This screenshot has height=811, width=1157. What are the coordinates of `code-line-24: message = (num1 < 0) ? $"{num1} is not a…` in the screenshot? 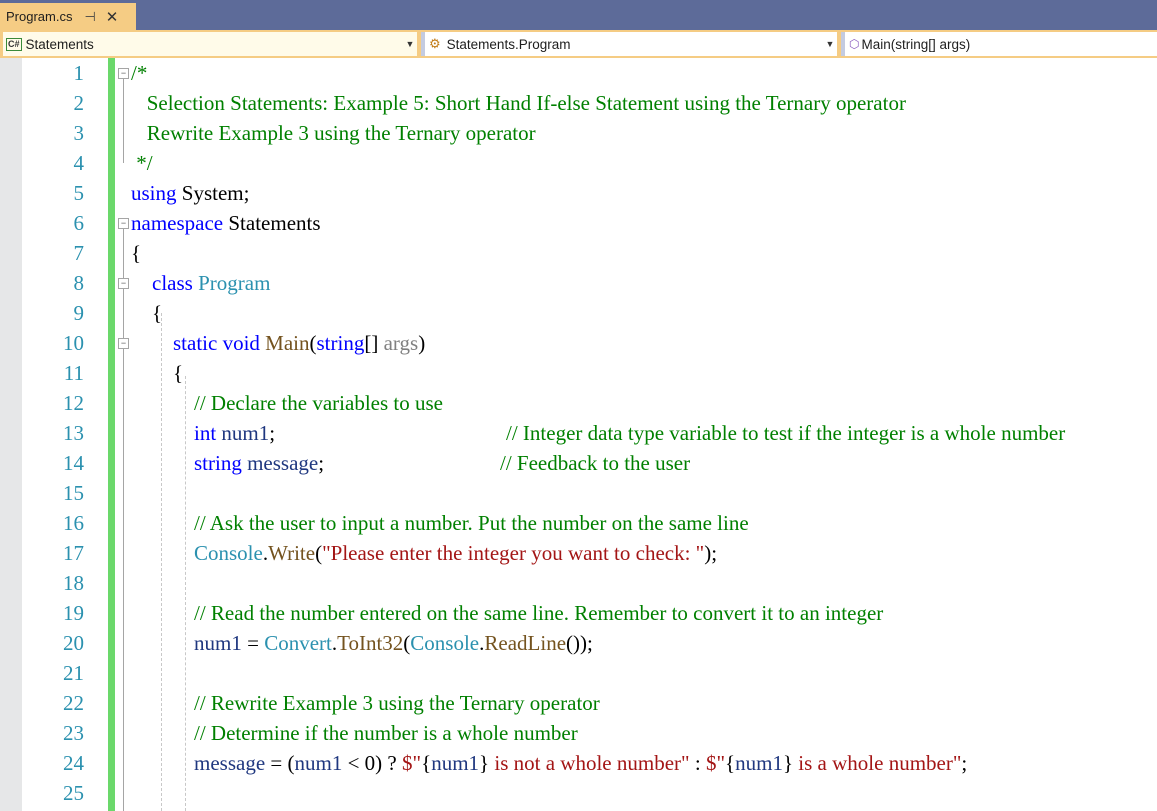 It's located at (581, 763).